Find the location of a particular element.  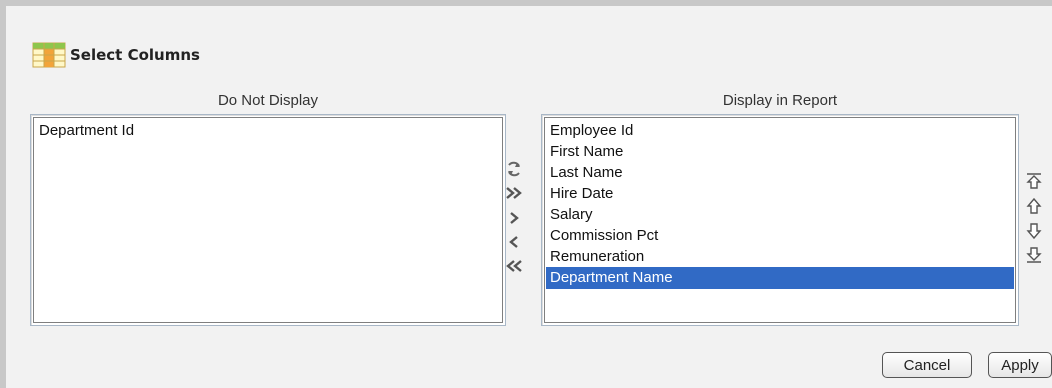

list-item: Hire Date is located at coordinates (780, 194).